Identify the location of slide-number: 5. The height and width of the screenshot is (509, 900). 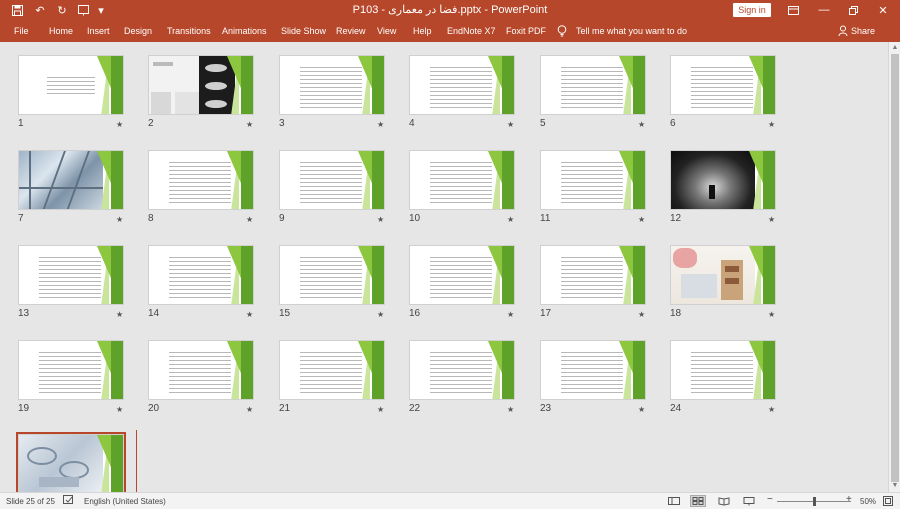
(543, 123).